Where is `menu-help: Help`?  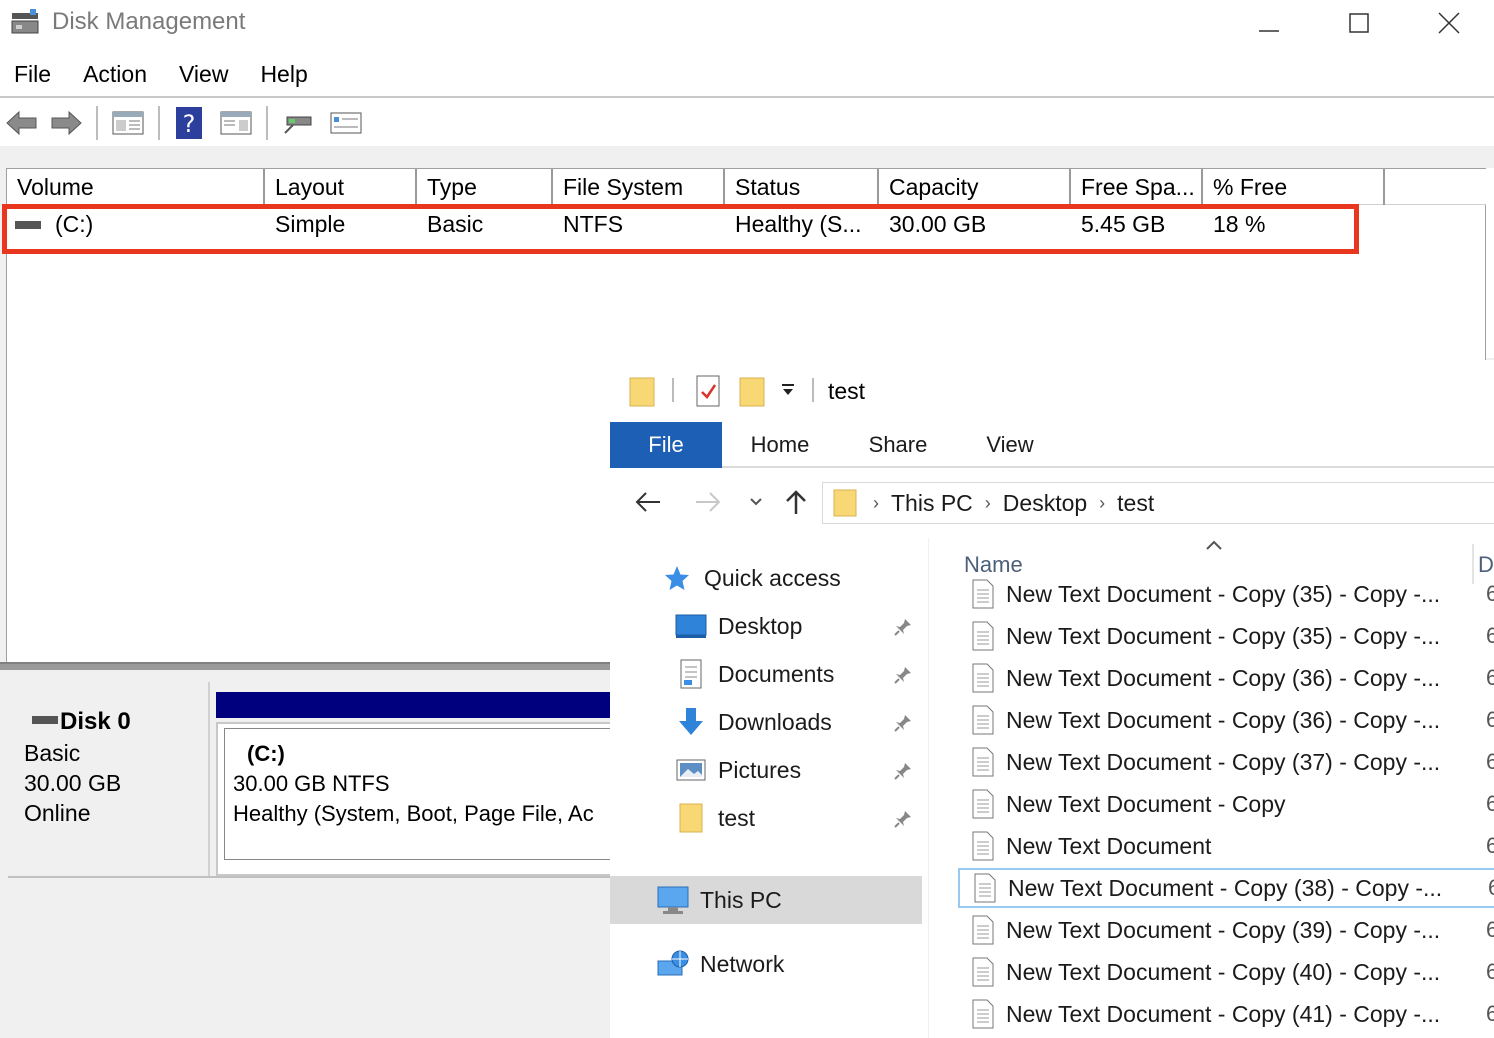
menu-help: Help is located at coordinates (283, 74).